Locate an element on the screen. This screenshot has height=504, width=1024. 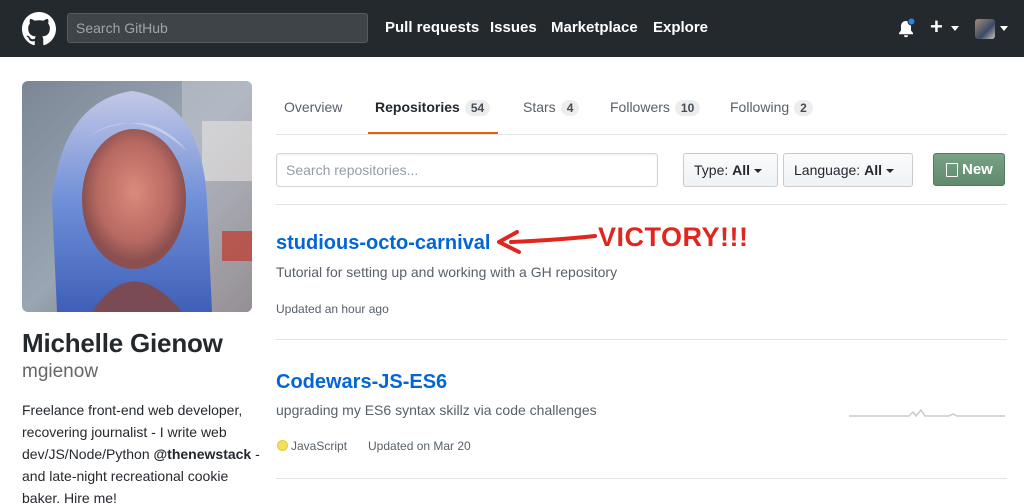
profile-username: mgienow is located at coordinates (60, 371).